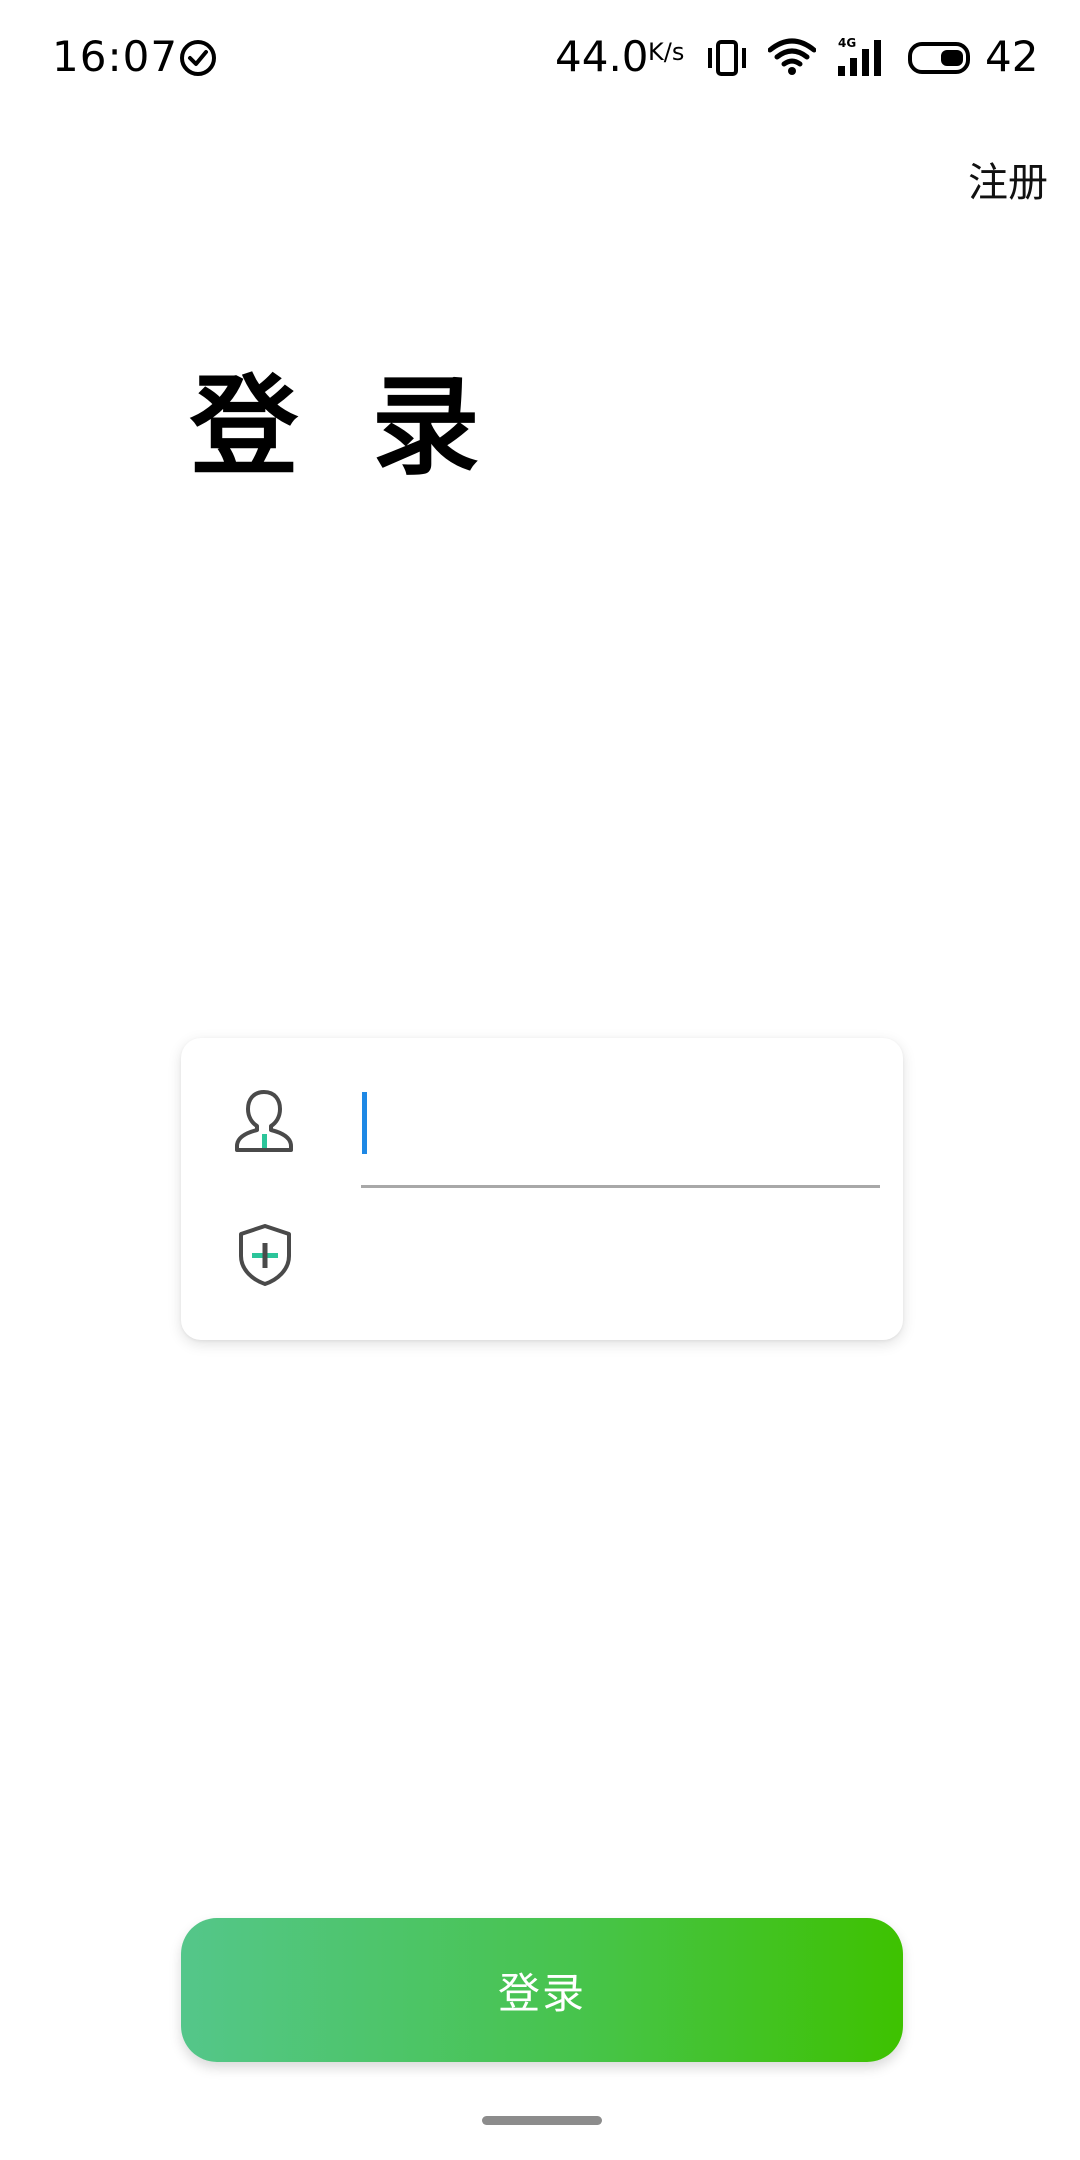 Image resolution: width=1080 pixels, height=2160 pixels. I want to click on network-speed: 44.0, so click(602, 56).